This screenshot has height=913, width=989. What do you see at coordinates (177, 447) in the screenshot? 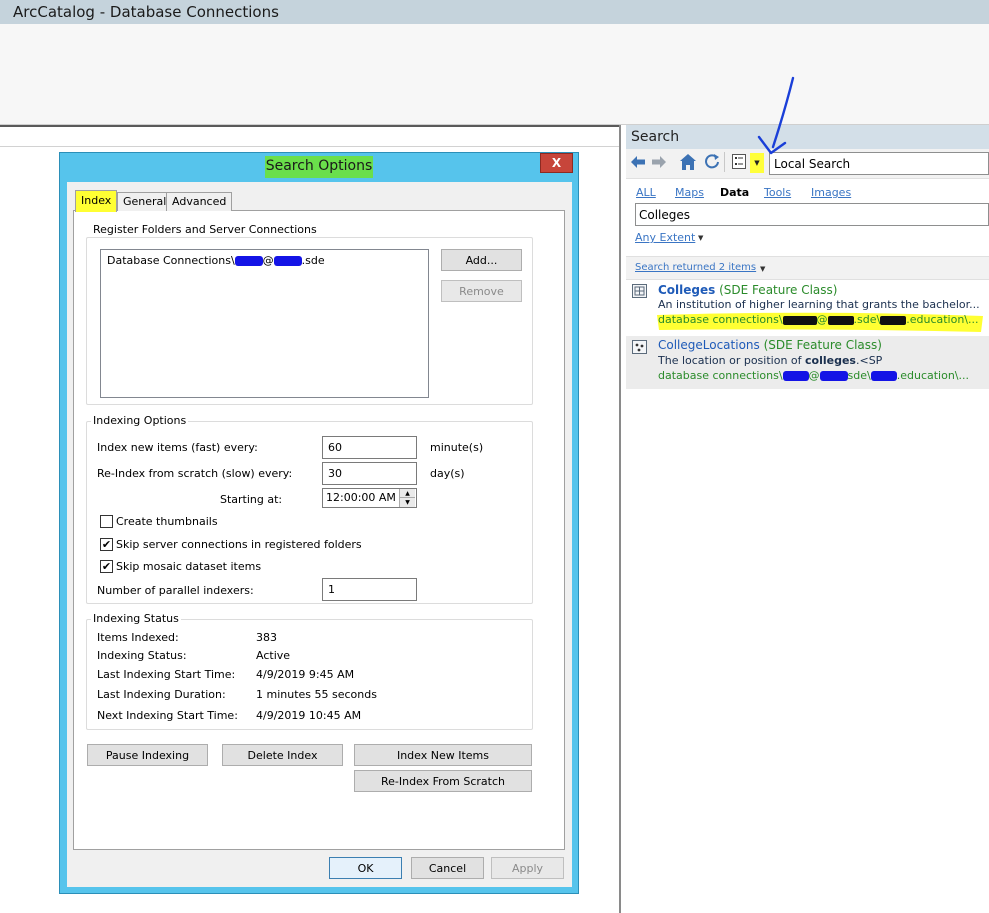
I see `field-label: Index new items (fast) every:` at bounding box center [177, 447].